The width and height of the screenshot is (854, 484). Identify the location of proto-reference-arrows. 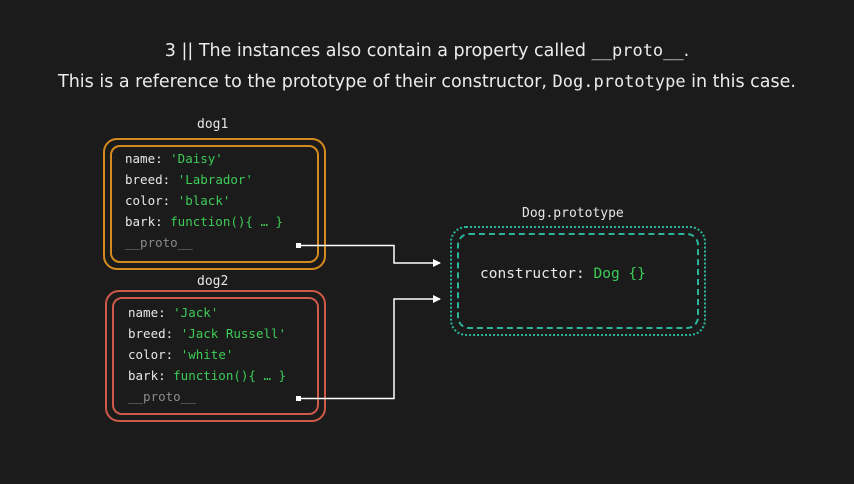
(368, 322).